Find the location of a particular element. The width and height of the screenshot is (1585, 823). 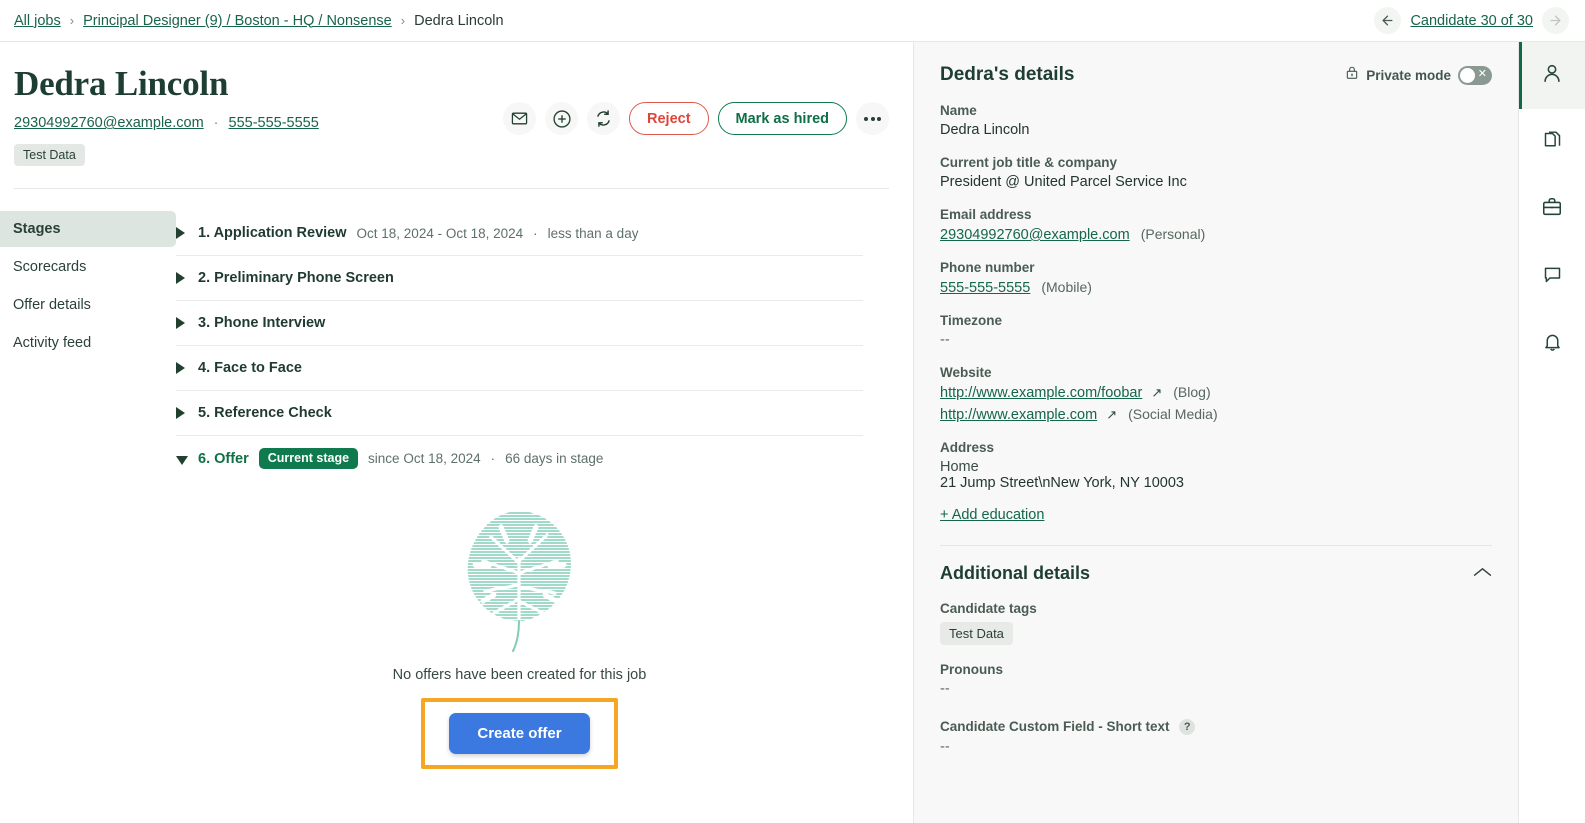

stage-title: 1. Application Review is located at coordinates (272, 233).